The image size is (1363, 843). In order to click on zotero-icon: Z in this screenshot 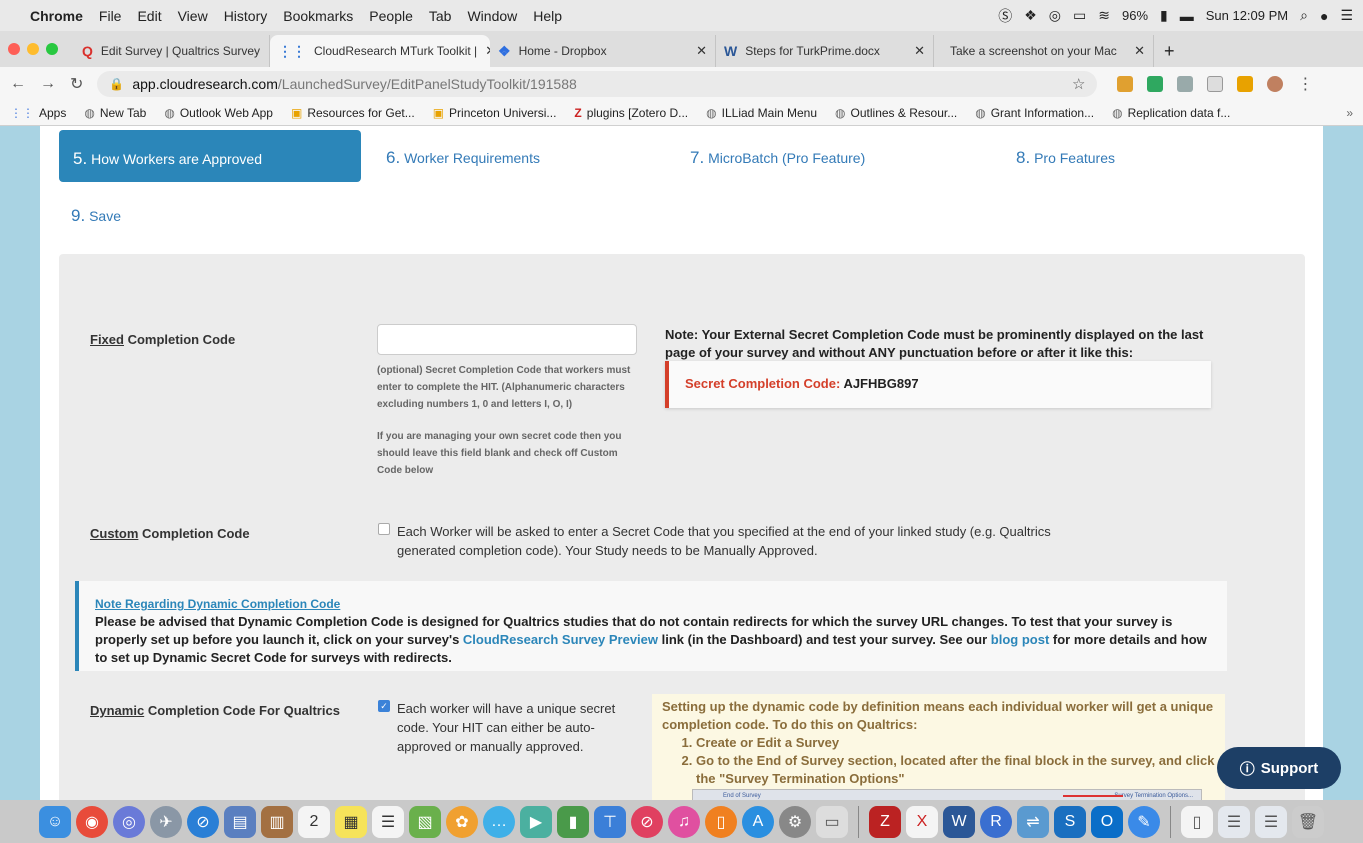, I will do `click(885, 821)`.